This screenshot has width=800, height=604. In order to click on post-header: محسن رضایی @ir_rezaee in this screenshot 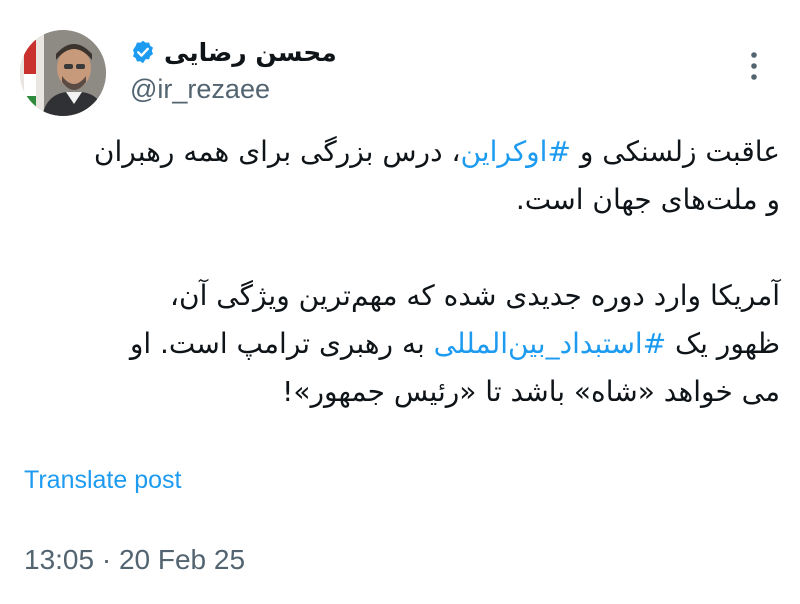, I will do `click(400, 71)`.